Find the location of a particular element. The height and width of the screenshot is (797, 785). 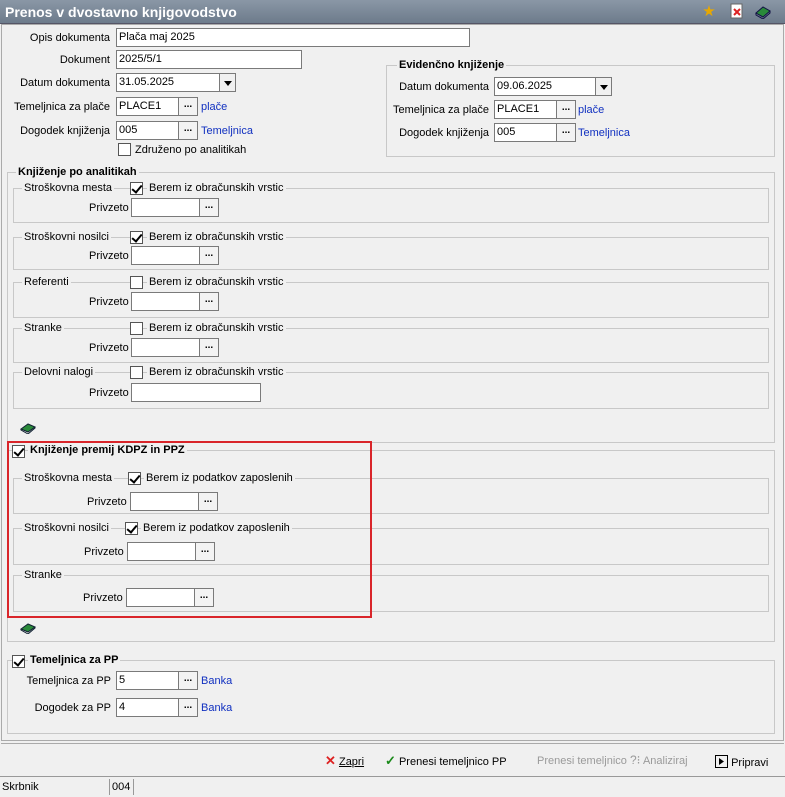

datum-input: 31.05.2025 is located at coordinates (168, 82).